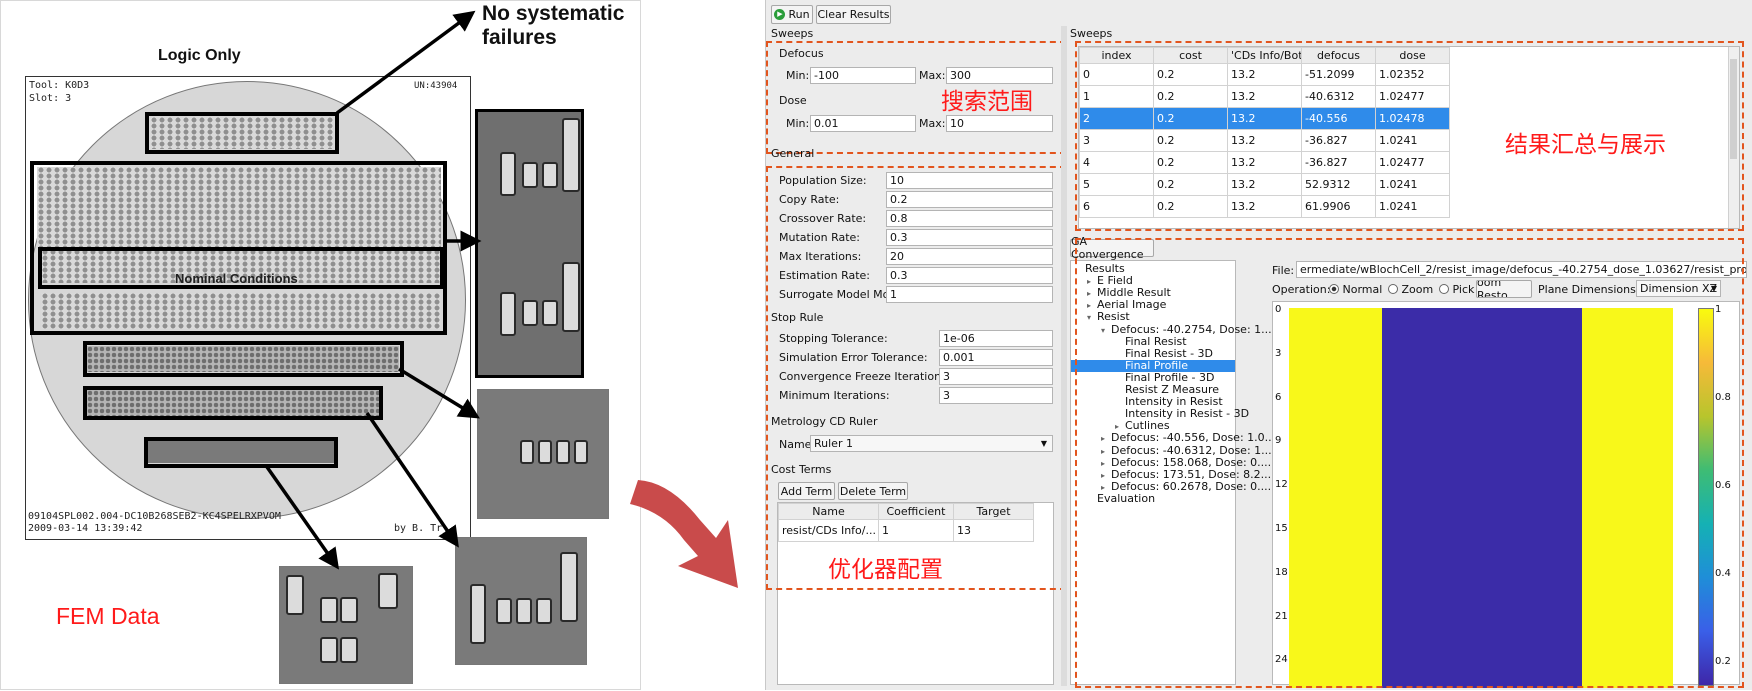  Describe the element at coordinates (1585, 145) in the screenshot. I see `results-summary-annotation: 结果汇总与展示` at that location.